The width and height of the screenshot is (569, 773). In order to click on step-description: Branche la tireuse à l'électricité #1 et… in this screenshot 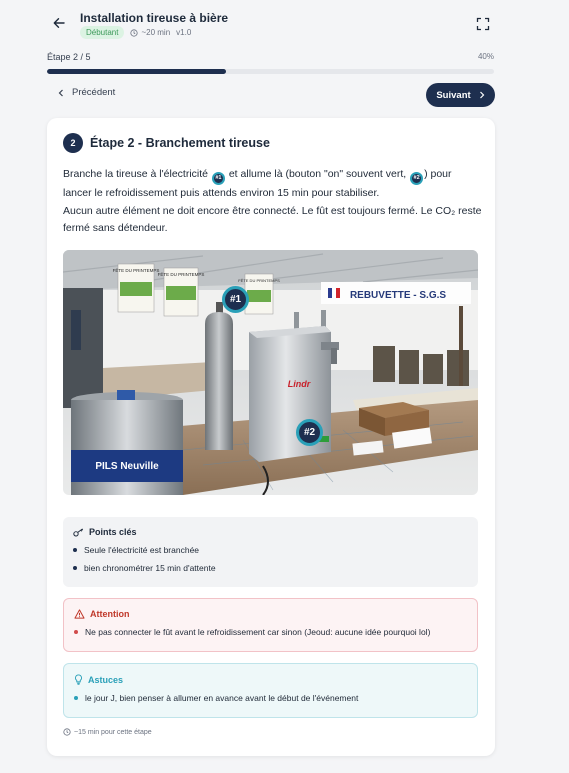, I will do `click(273, 202)`.